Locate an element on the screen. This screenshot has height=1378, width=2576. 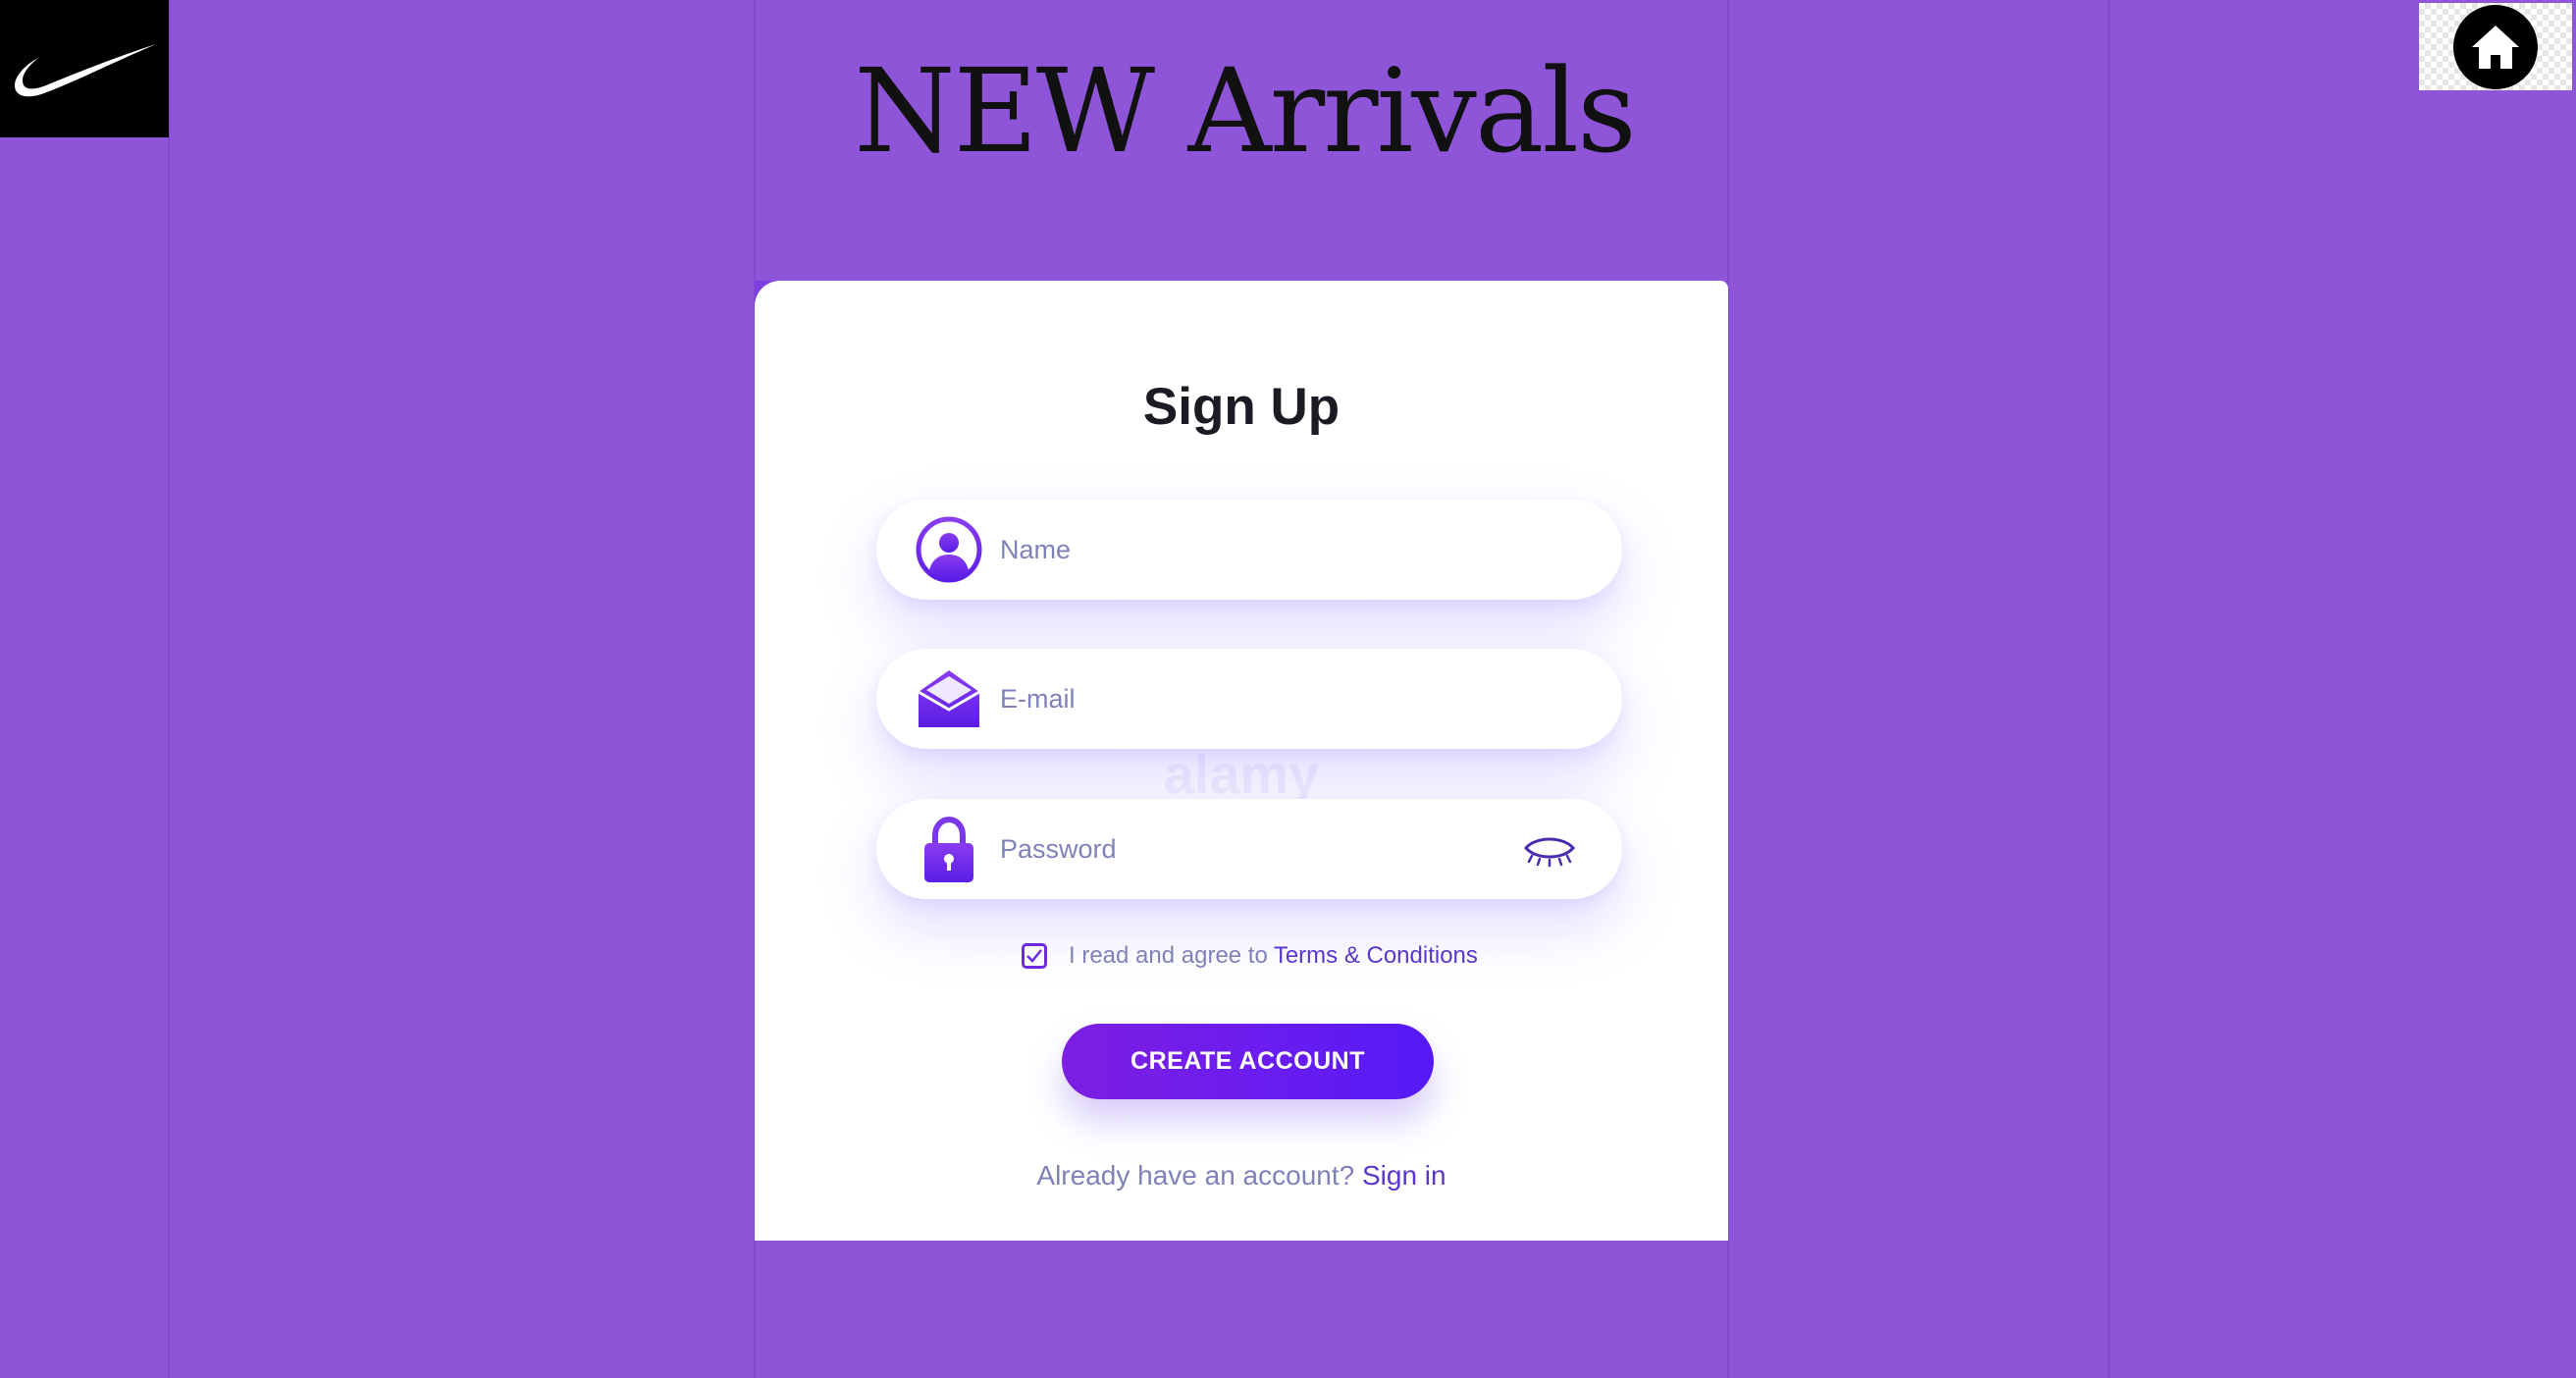
home-icon is located at coordinates (2495, 47).